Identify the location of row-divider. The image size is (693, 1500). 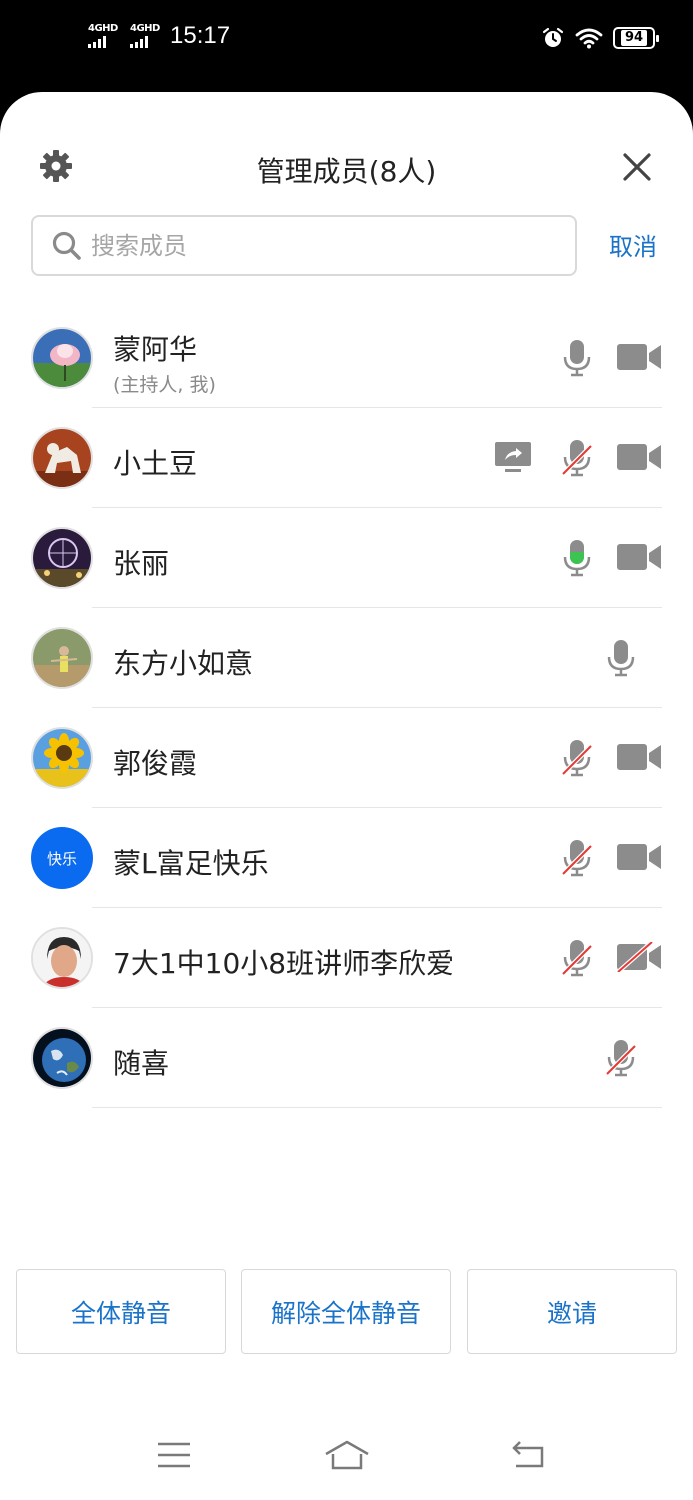
(377, 1107).